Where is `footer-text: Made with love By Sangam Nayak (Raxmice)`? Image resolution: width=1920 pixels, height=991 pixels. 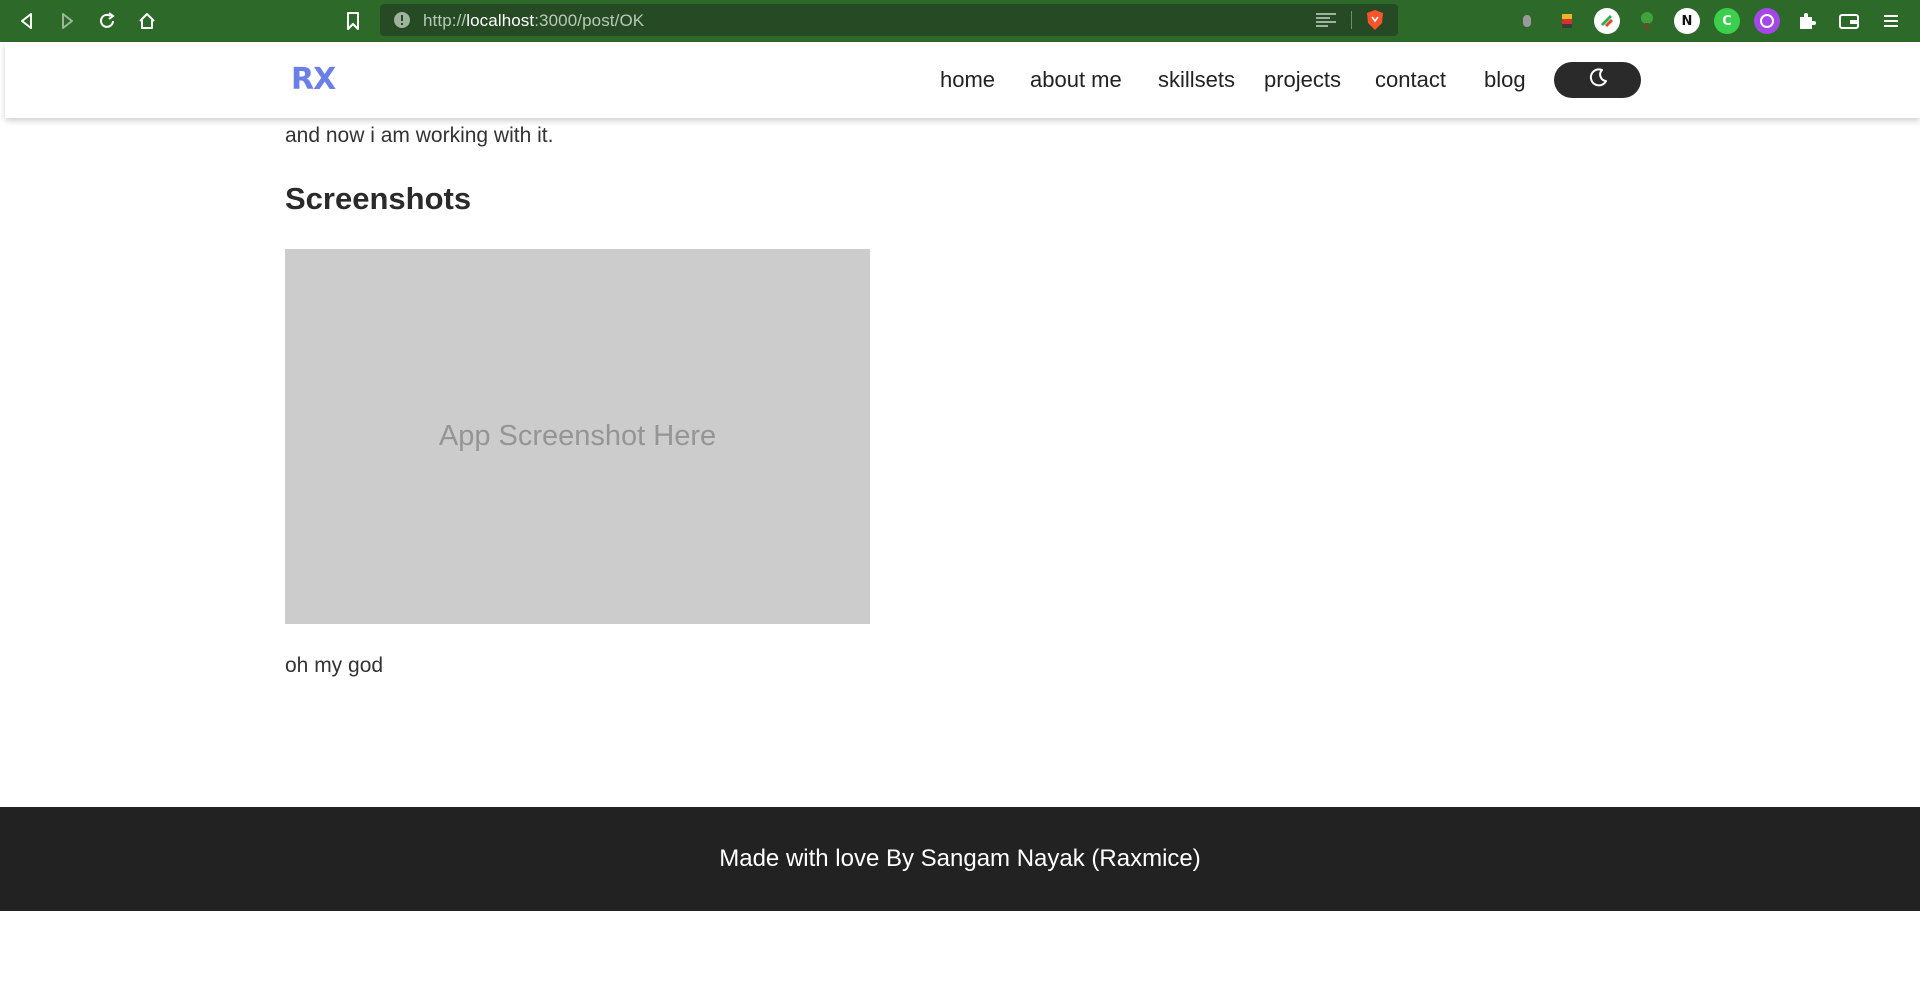
footer-text: Made with love By Sangam Nayak (Raxmice) is located at coordinates (960, 858).